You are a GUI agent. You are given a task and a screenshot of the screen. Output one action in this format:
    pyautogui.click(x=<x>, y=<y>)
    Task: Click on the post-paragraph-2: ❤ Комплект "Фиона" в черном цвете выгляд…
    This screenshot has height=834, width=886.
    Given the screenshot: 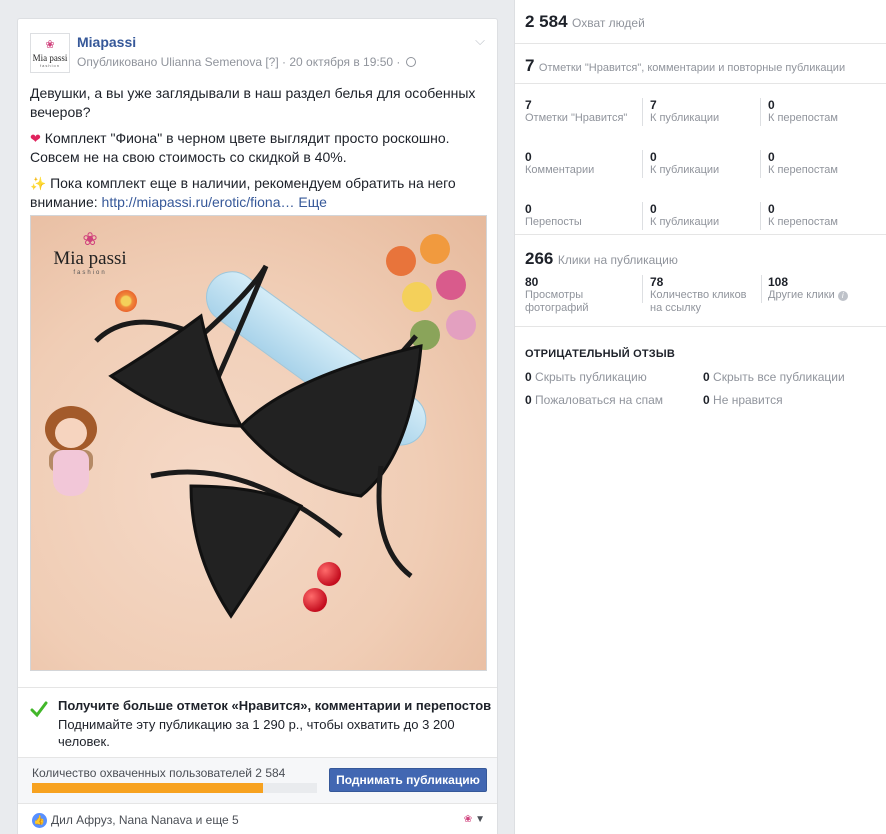 What is the action you would take?
    pyautogui.click(x=259, y=148)
    